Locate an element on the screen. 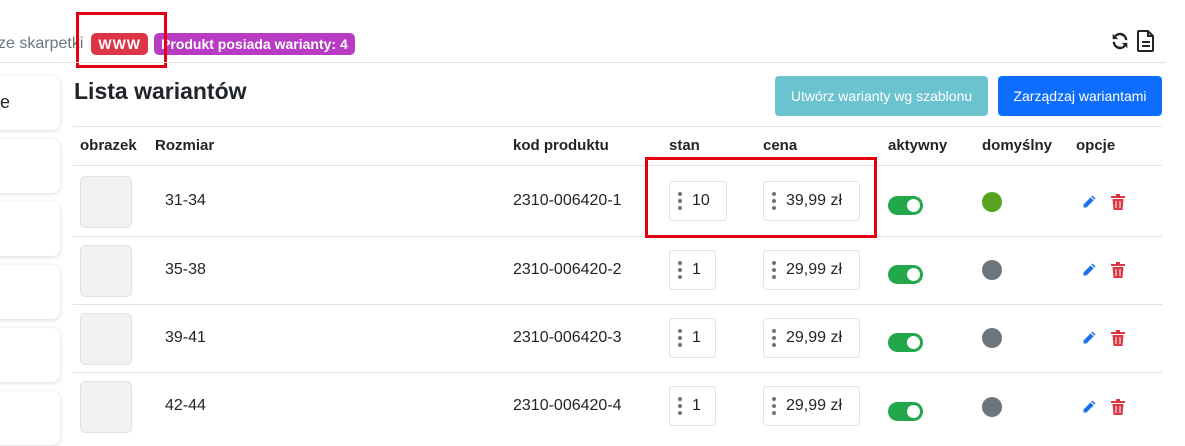 The width and height of the screenshot is (1185, 446). file-icon is located at coordinates (1146, 43).